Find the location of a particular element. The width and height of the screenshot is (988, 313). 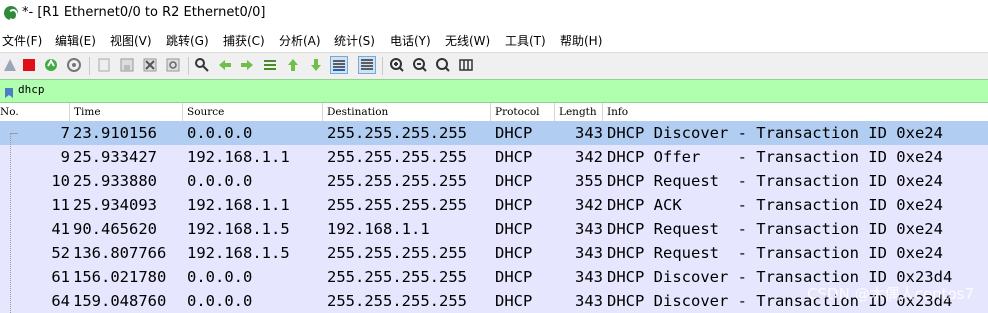

watermark: CSDN @木偶人centos7 is located at coordinates (890, 294).